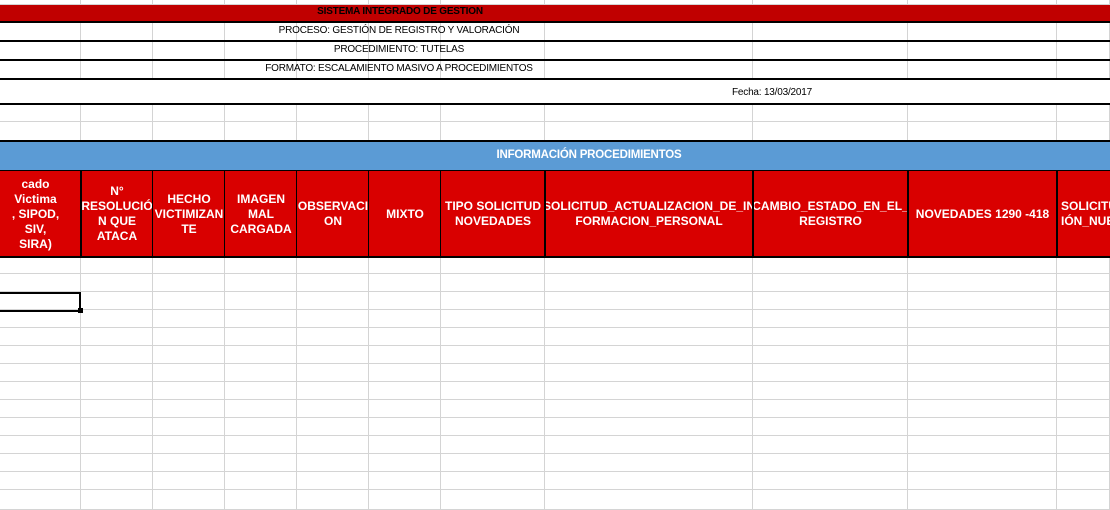 The image size is (1110, 510). I want to click on column-header: SOLICITU IÓN_NUE, so click(1083, 214).